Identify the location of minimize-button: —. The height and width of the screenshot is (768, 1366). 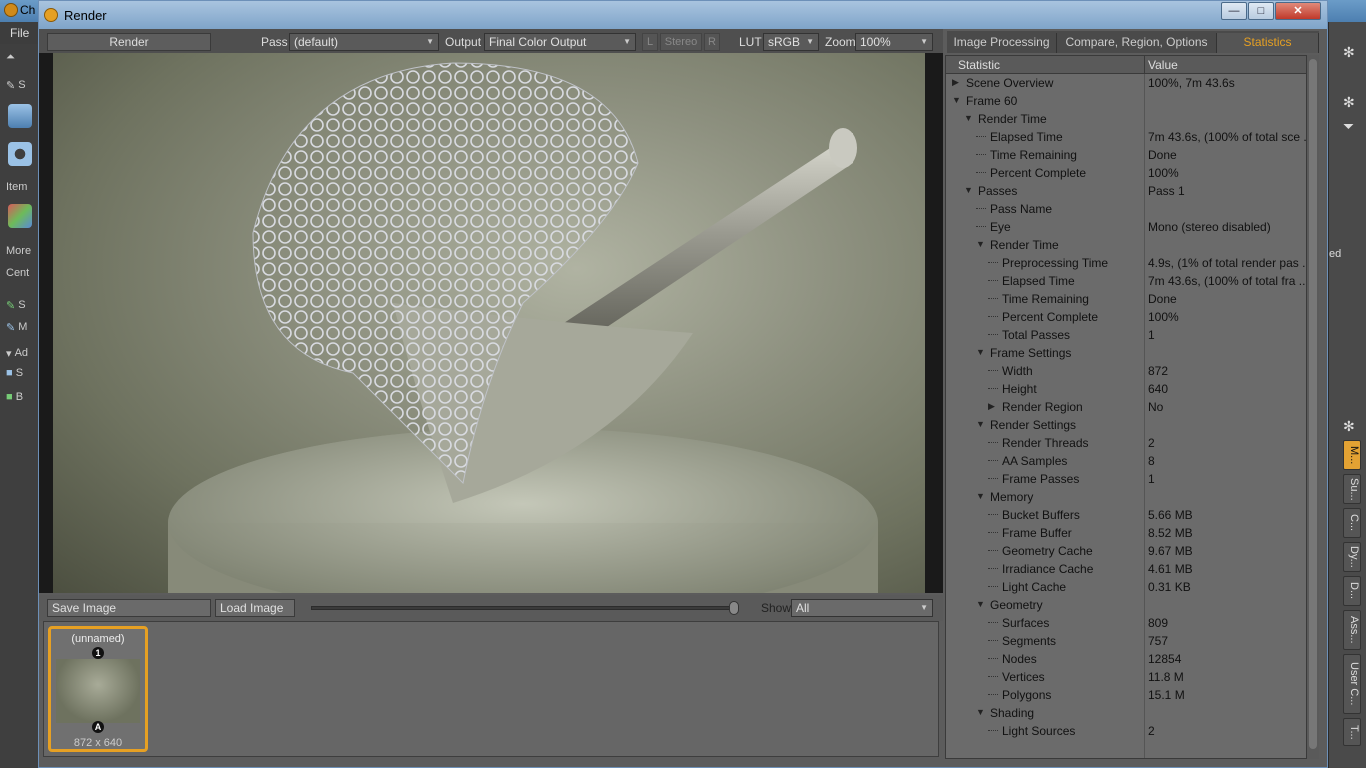
(1234, 11).